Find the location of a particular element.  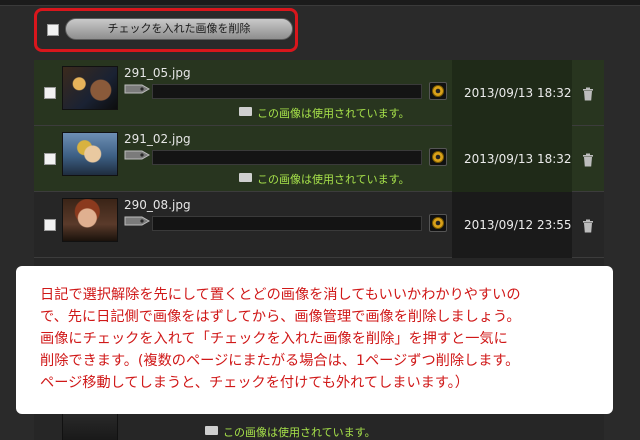

callout-line: 削除できます。(複数のページにまたがる場合は、1ページずつ削除します。 is located at coordinates (280, 361).